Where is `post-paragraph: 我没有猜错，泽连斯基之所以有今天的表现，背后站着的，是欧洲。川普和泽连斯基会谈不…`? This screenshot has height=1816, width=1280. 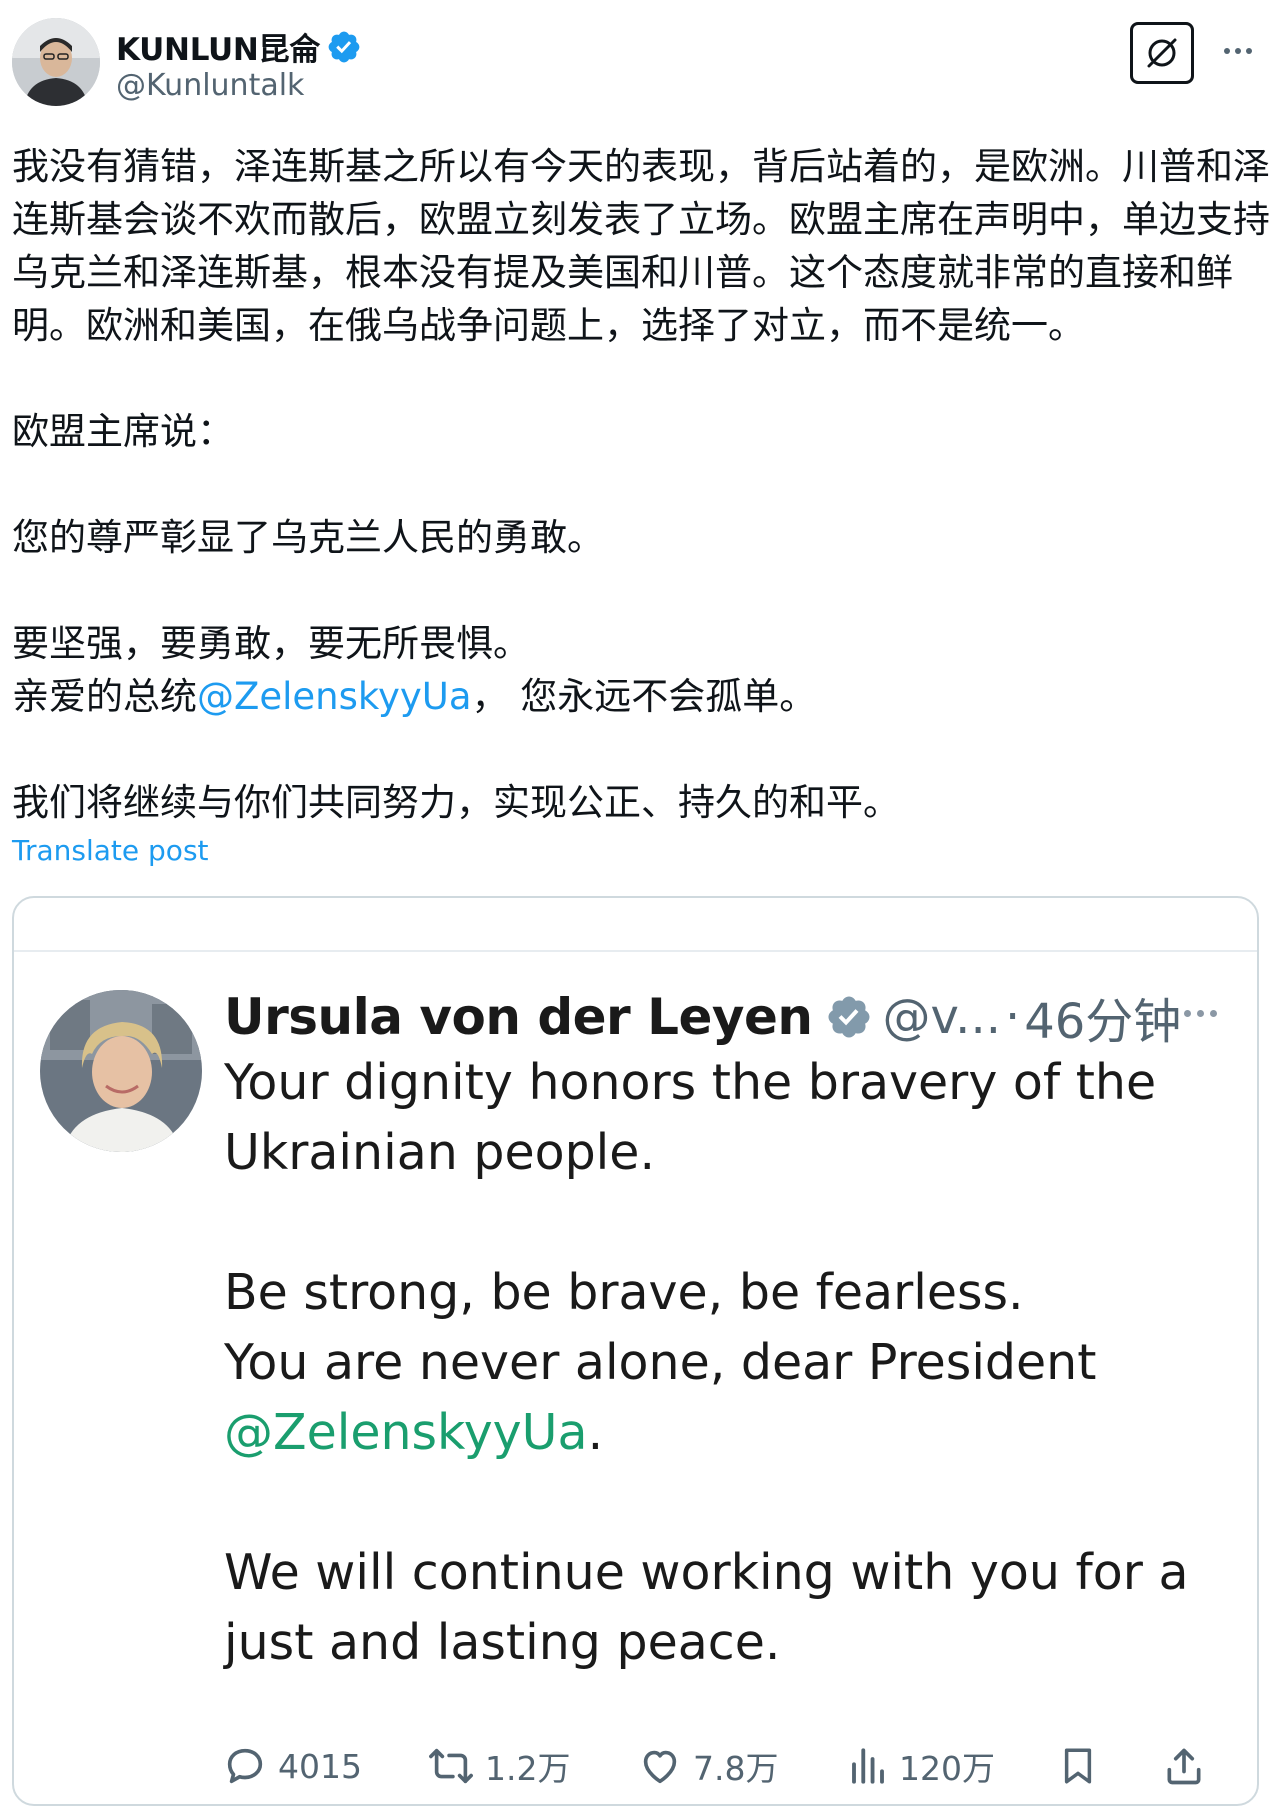
post-paragraph: 我没有猜错，泽连斯基之所以有今天的表现，背后站着的，是欧洲。川普和泽连斯基会谈不… is located at coordinates (641, 246).